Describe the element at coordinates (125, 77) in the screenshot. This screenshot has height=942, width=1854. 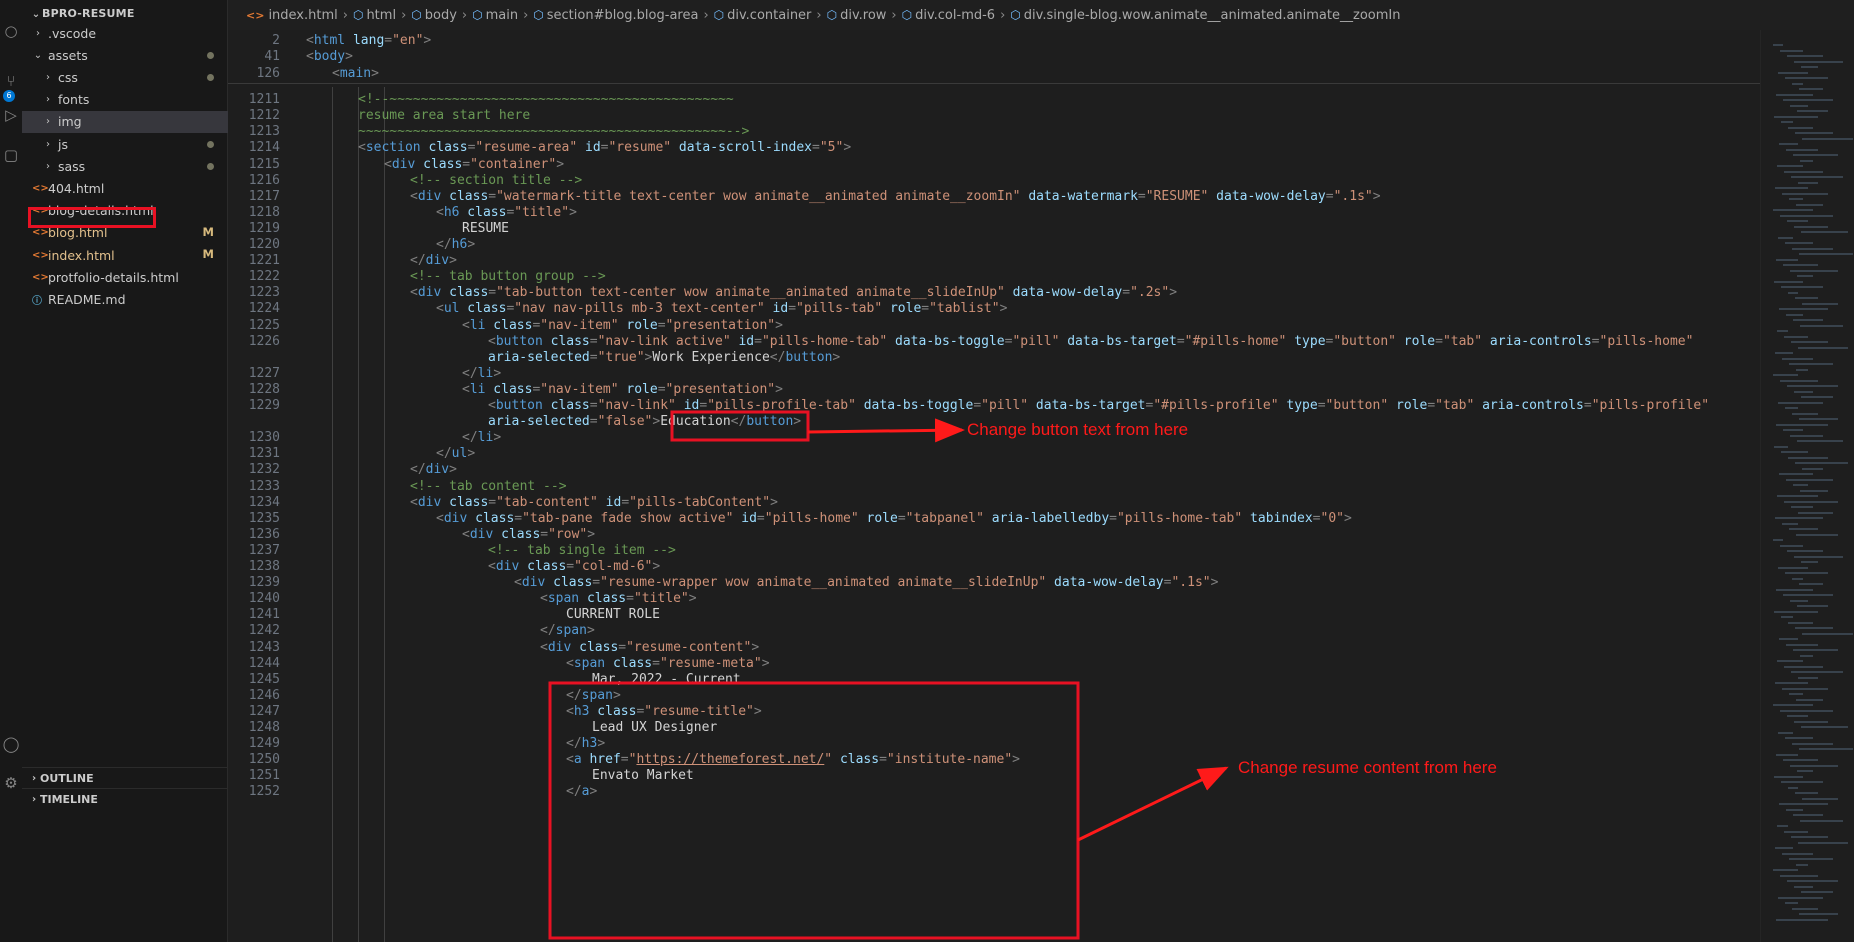
I see `tree-item-css: › css` at that location.